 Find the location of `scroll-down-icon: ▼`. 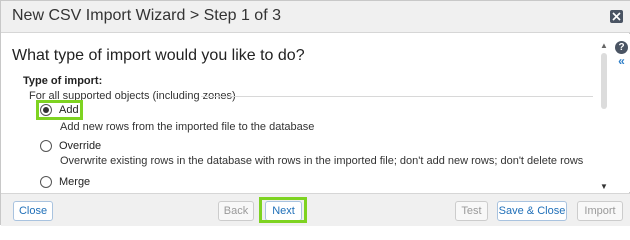

scroll-down-icon: ▼ is located at coordinates (604, 187).